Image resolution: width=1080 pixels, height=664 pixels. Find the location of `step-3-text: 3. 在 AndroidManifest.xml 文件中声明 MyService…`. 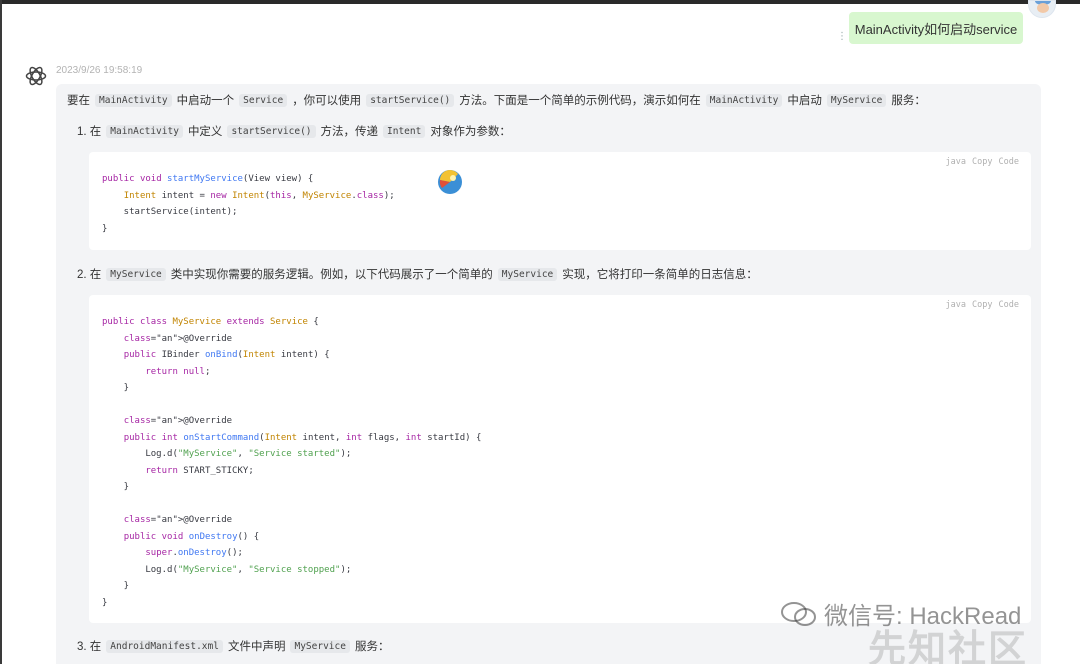

step-3-text: 3. 在 AndroidManifest.xml 文件中声明 MyService… is located at coordinates (233, 646).